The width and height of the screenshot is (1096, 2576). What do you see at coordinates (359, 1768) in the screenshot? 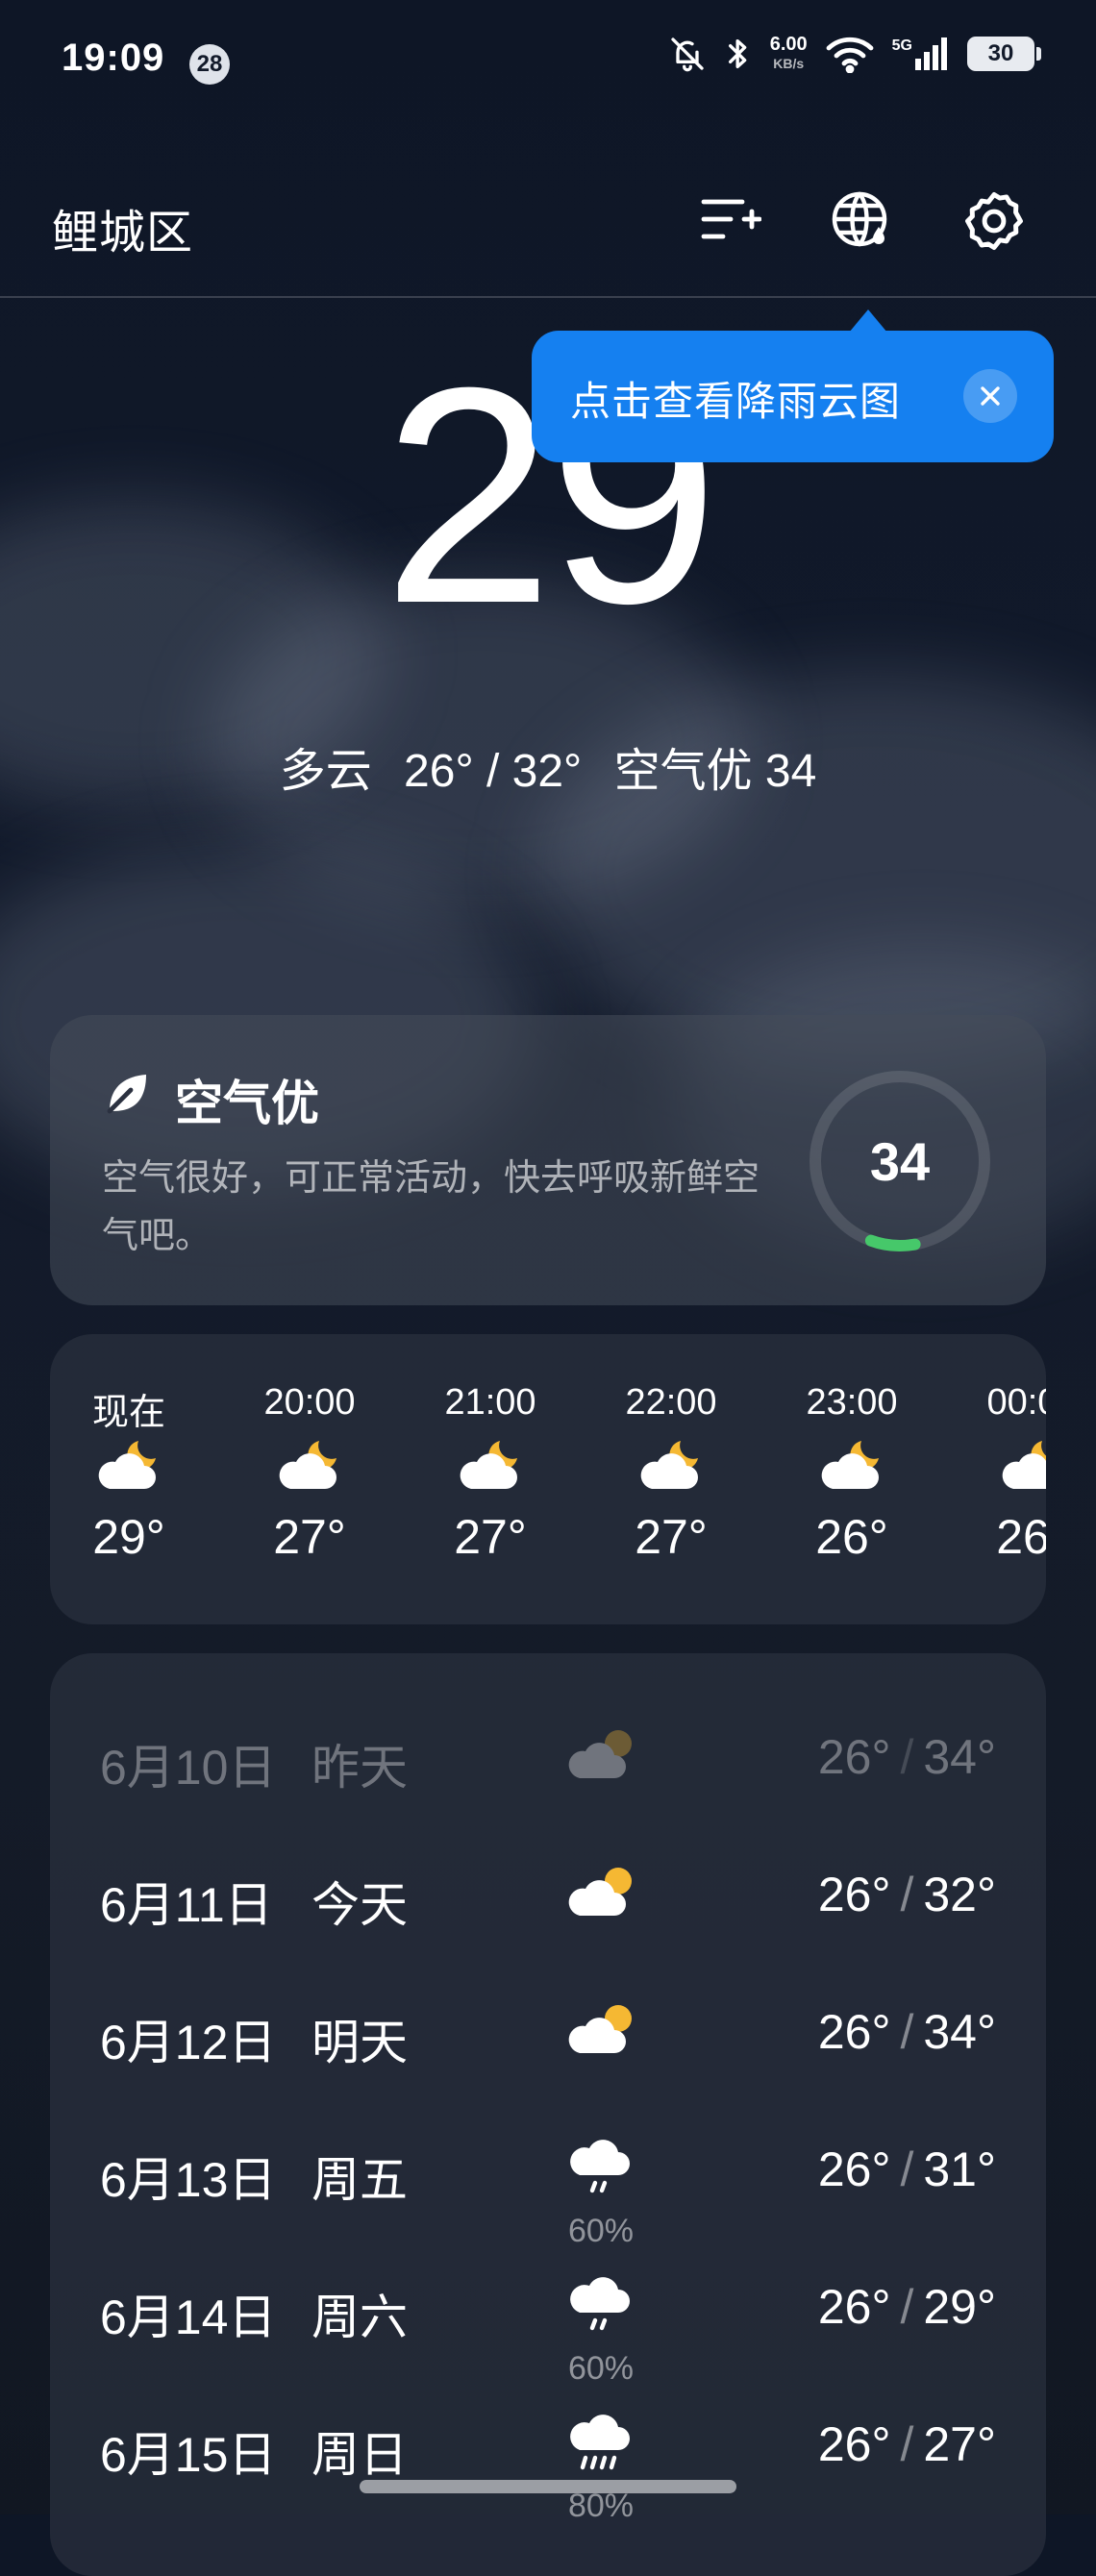
I see `daily-day-name: 昨天` at bounding box center [359, 1768].